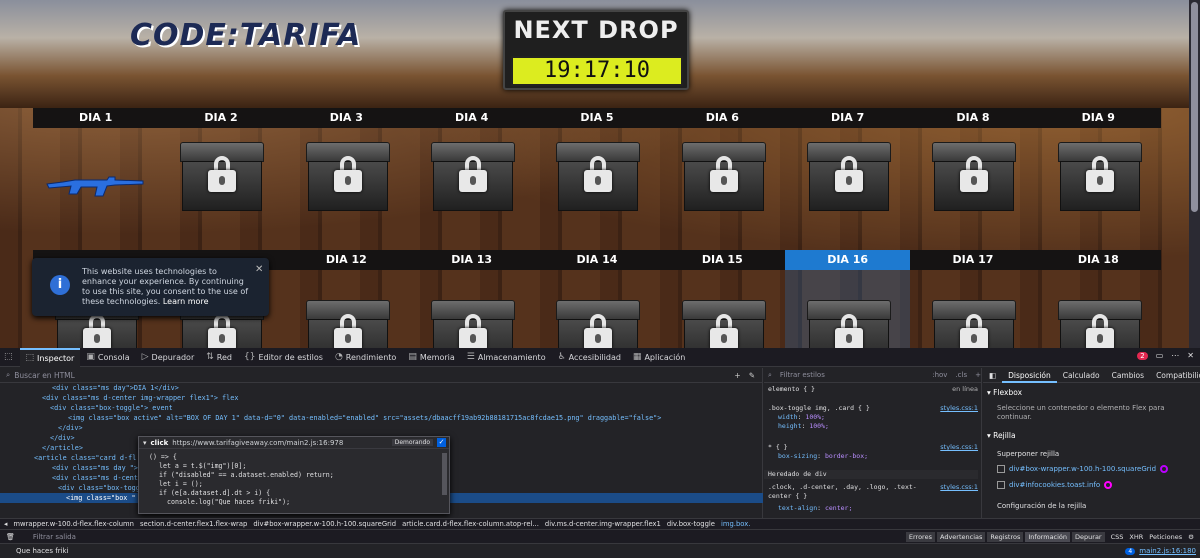 This screenshot has width=1200, height=558. Describe the element at coordinates (1001, 435) in the screenshot. I see `grid-section: ▾ Rejilla` at that location.